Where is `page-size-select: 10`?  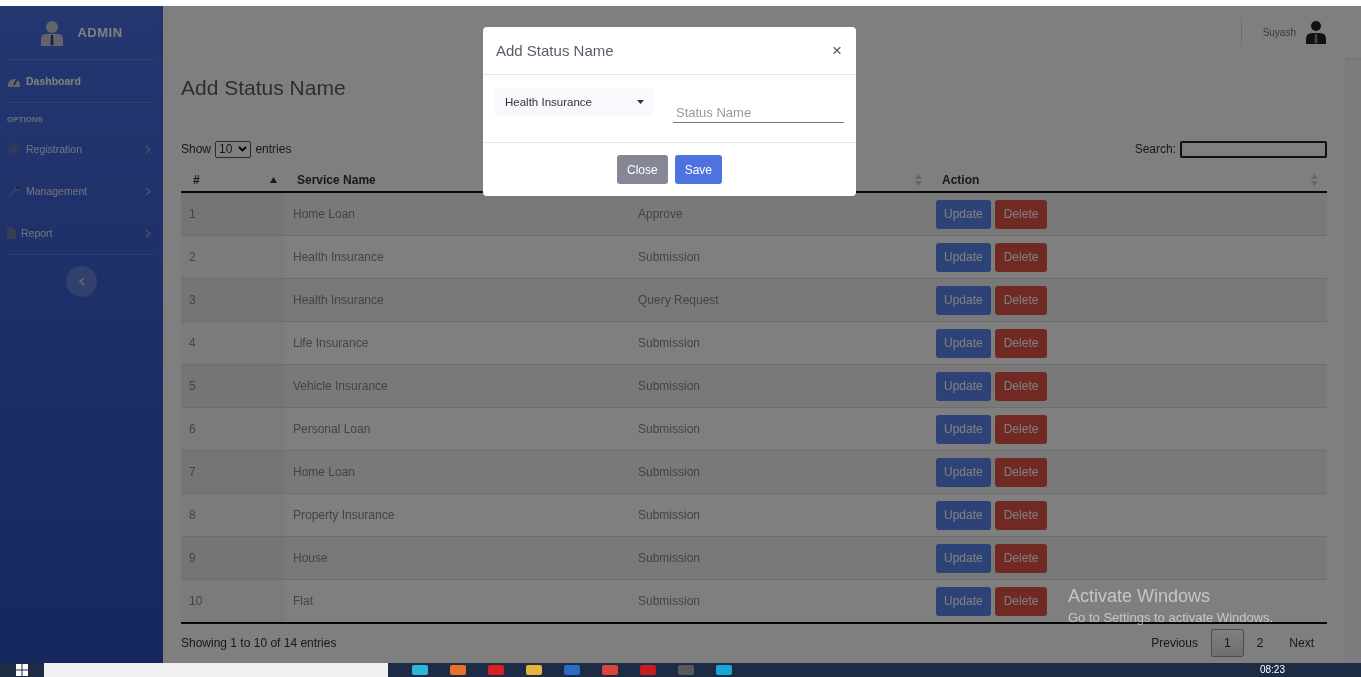
page-size-select: 10 is located at coordinates (233, 149).